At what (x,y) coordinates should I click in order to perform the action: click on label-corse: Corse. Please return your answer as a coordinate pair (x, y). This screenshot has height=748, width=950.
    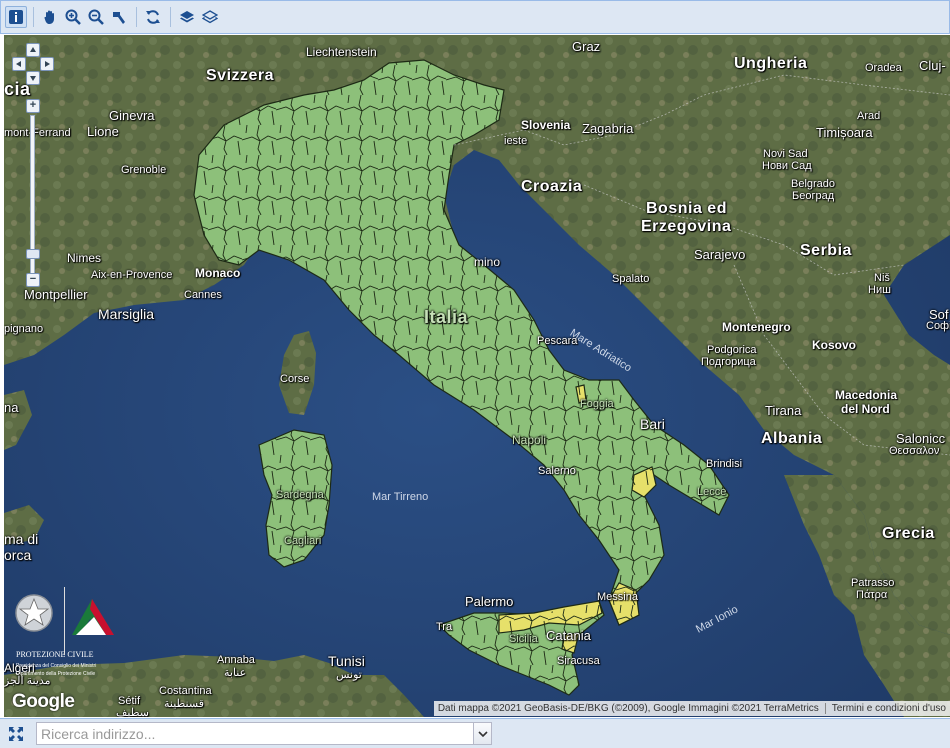
    Looking at the image, I should click on (295, 379).